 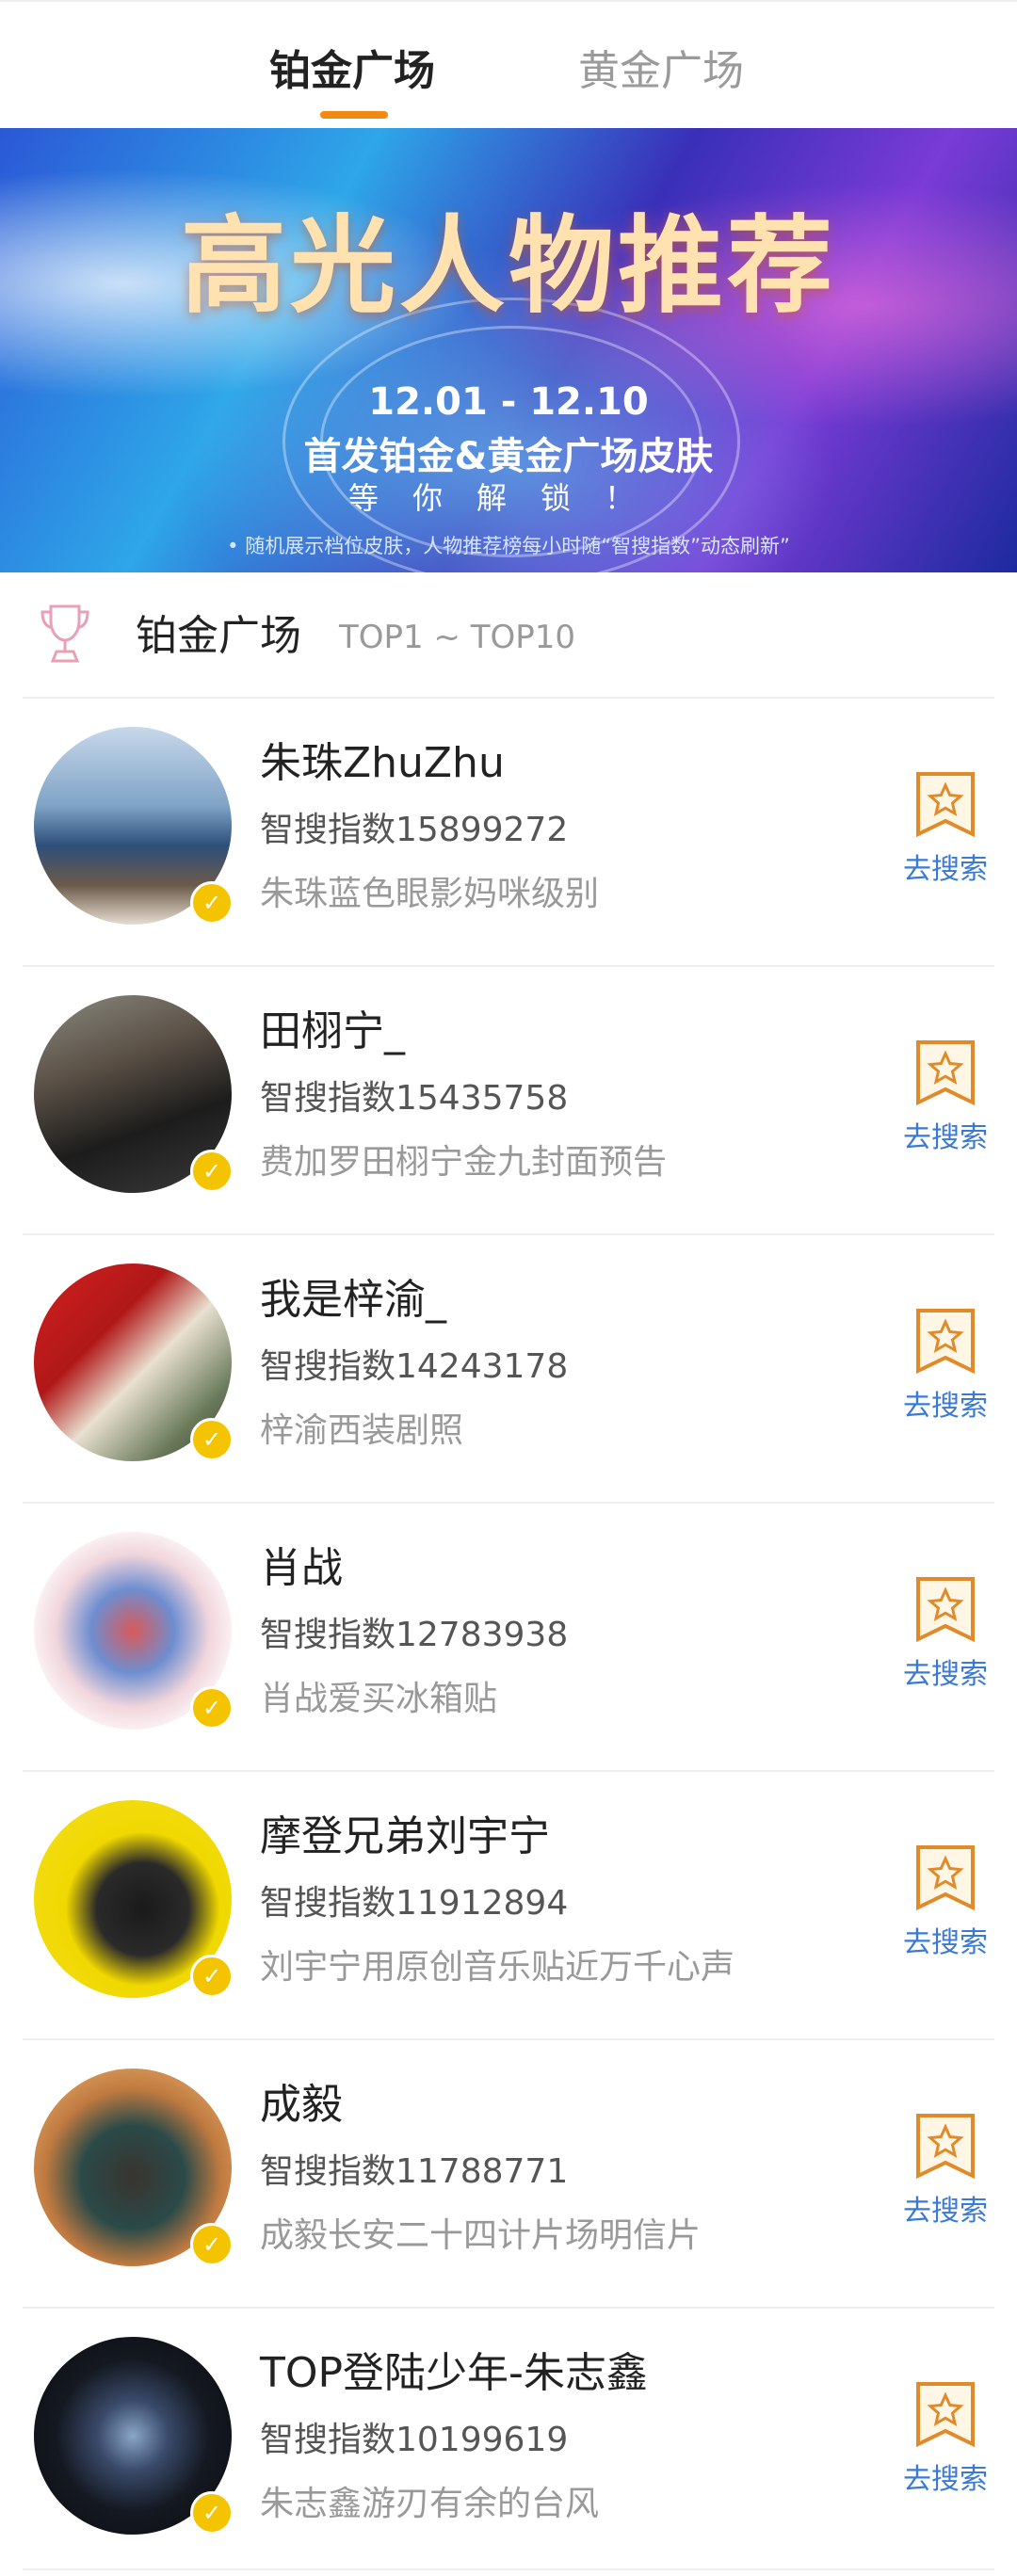 What do you see at coordinates (430, 894) in the screenshot?
I see `user-description: 朱珠蓝色眼影妈咪级别` at bounding box center [430, 894].